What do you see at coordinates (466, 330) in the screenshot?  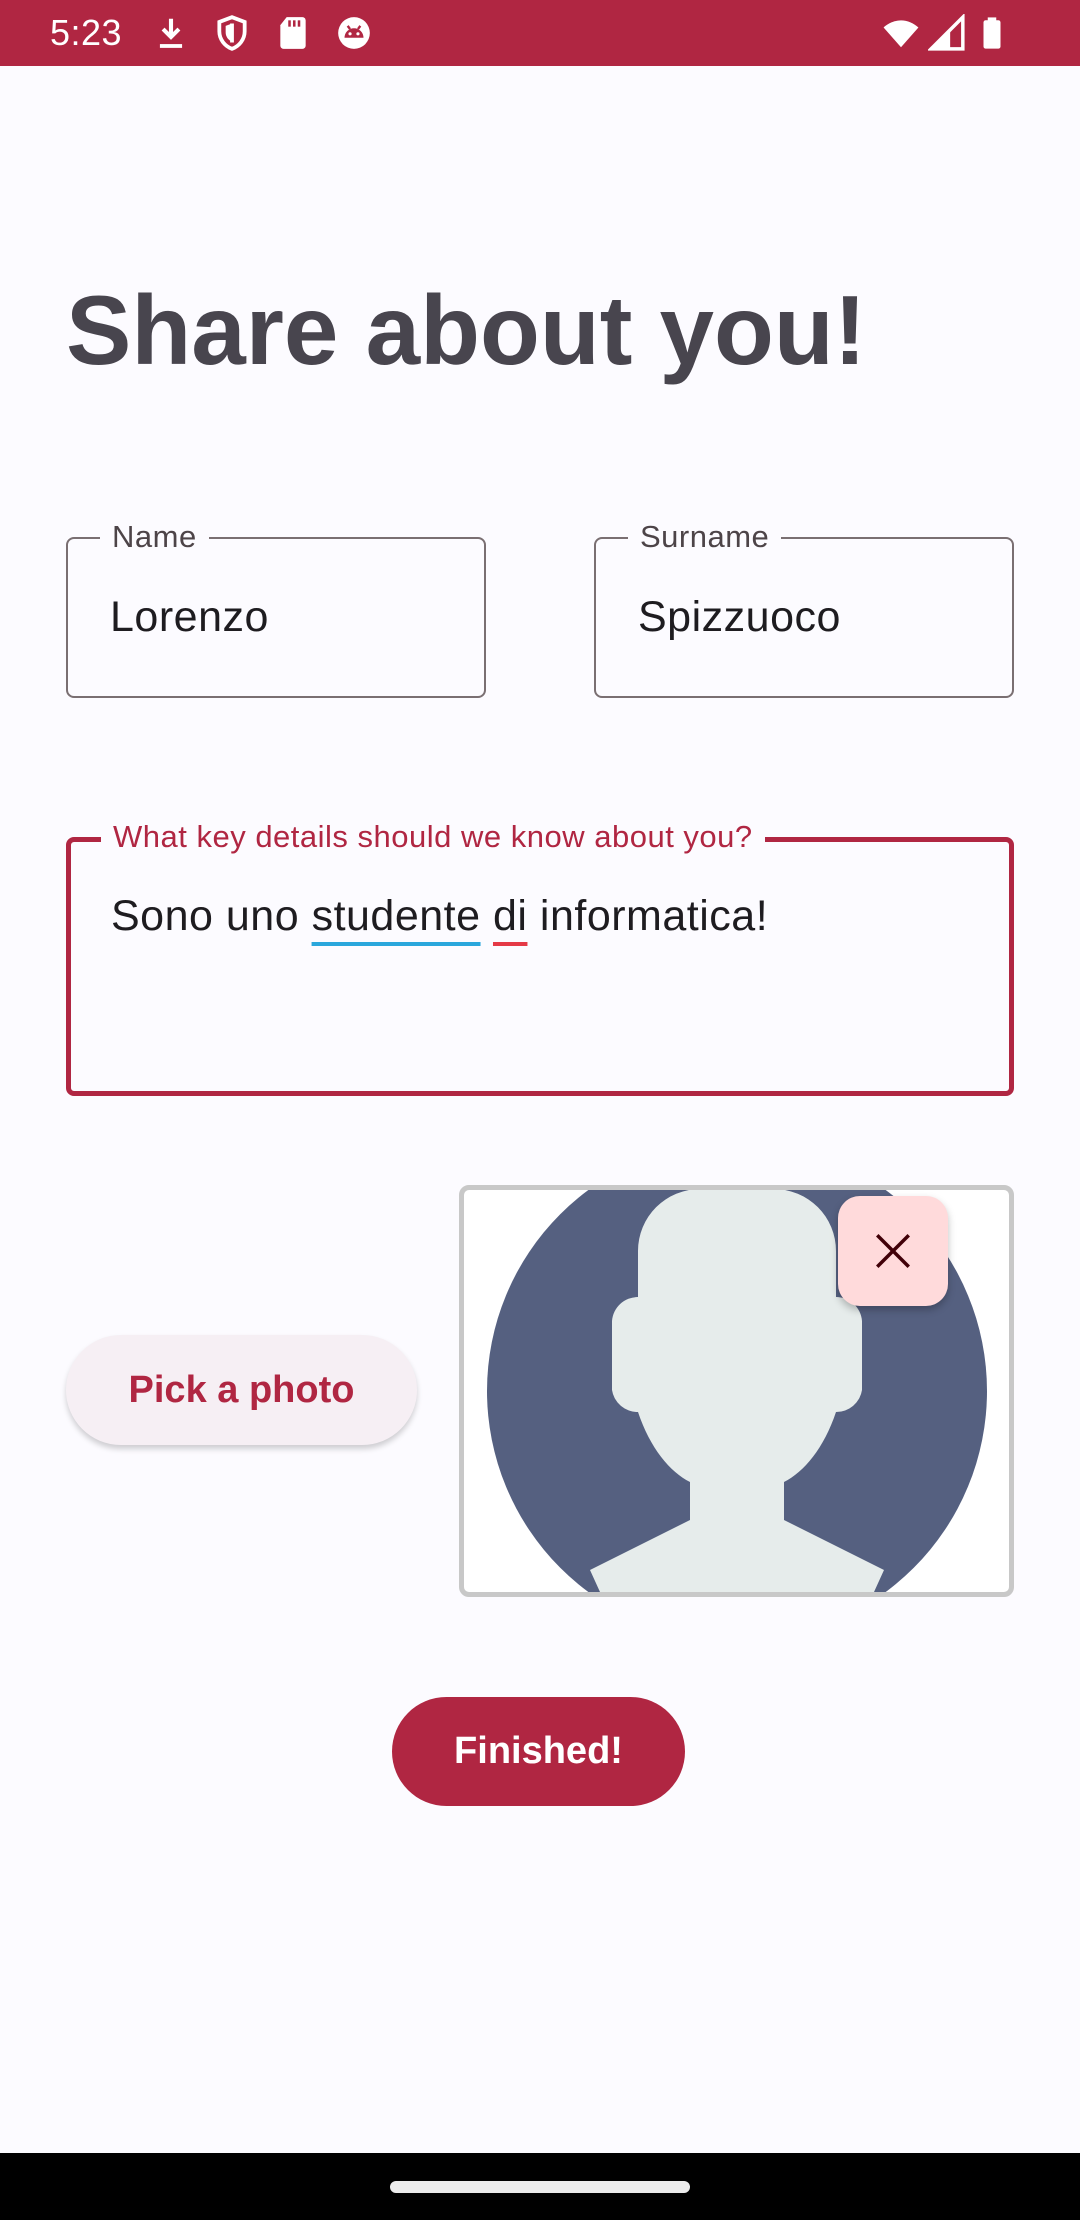 I see `page-title: Share about you!` at bounding box center [466, 330].